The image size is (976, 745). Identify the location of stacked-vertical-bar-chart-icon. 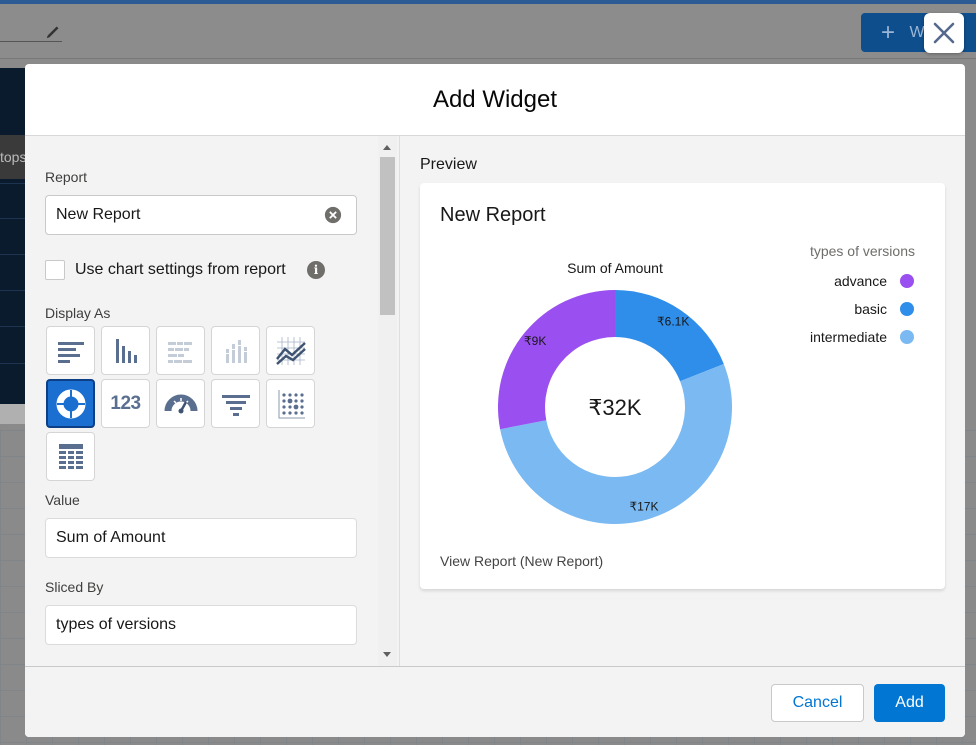
(236, 351).